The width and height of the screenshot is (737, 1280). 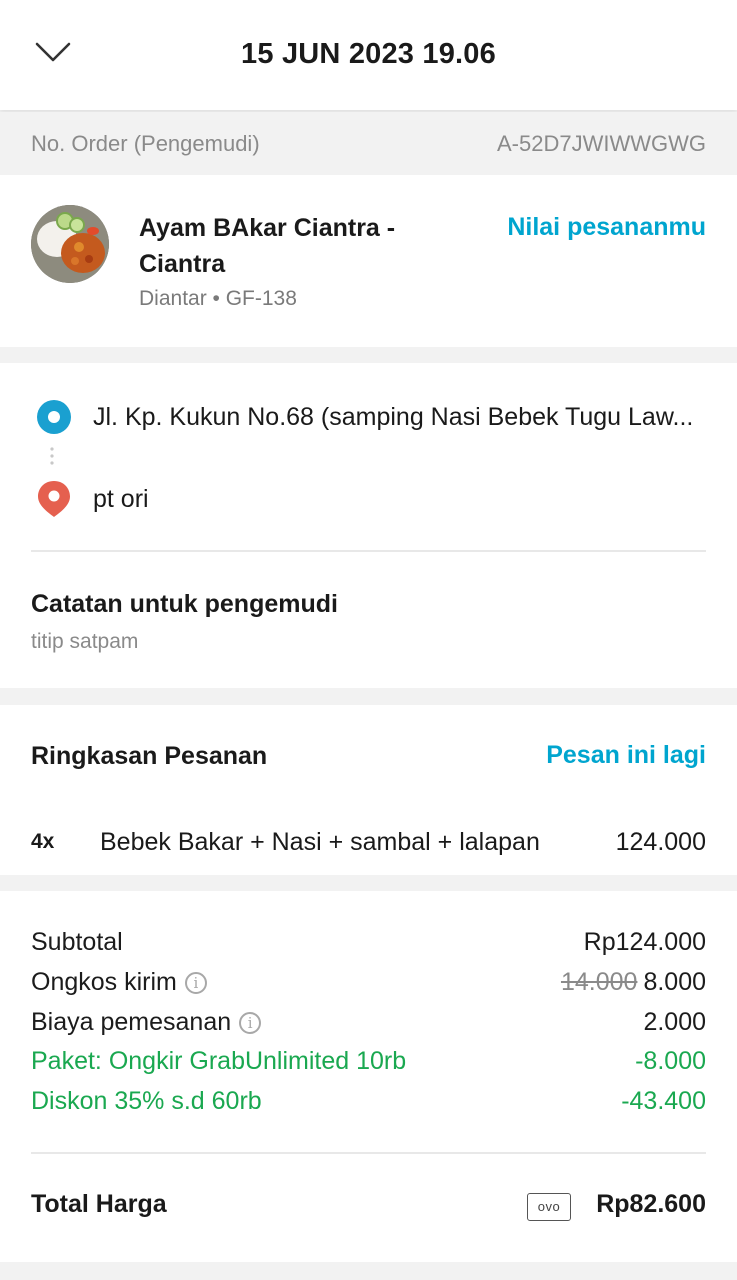 I want to click on service-fee-value: 2.000, so click(x=674, y=1022).